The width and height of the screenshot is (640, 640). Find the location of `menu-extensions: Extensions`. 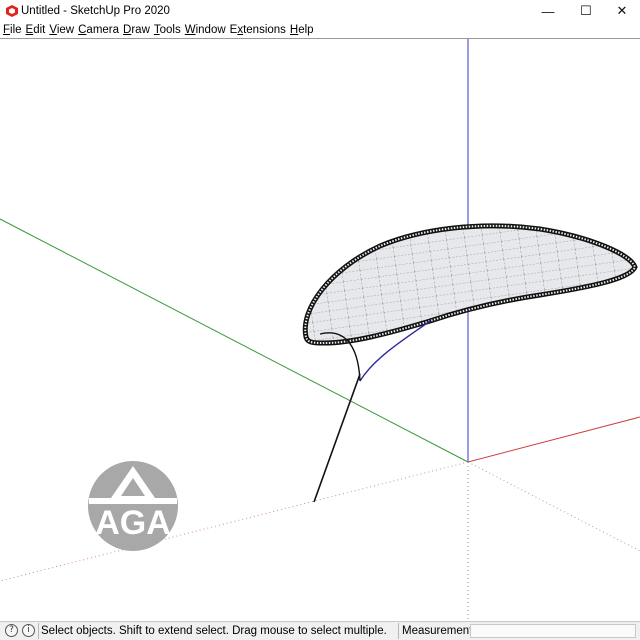

menu-extensions: Extensions is located at coordinates (258, 30).